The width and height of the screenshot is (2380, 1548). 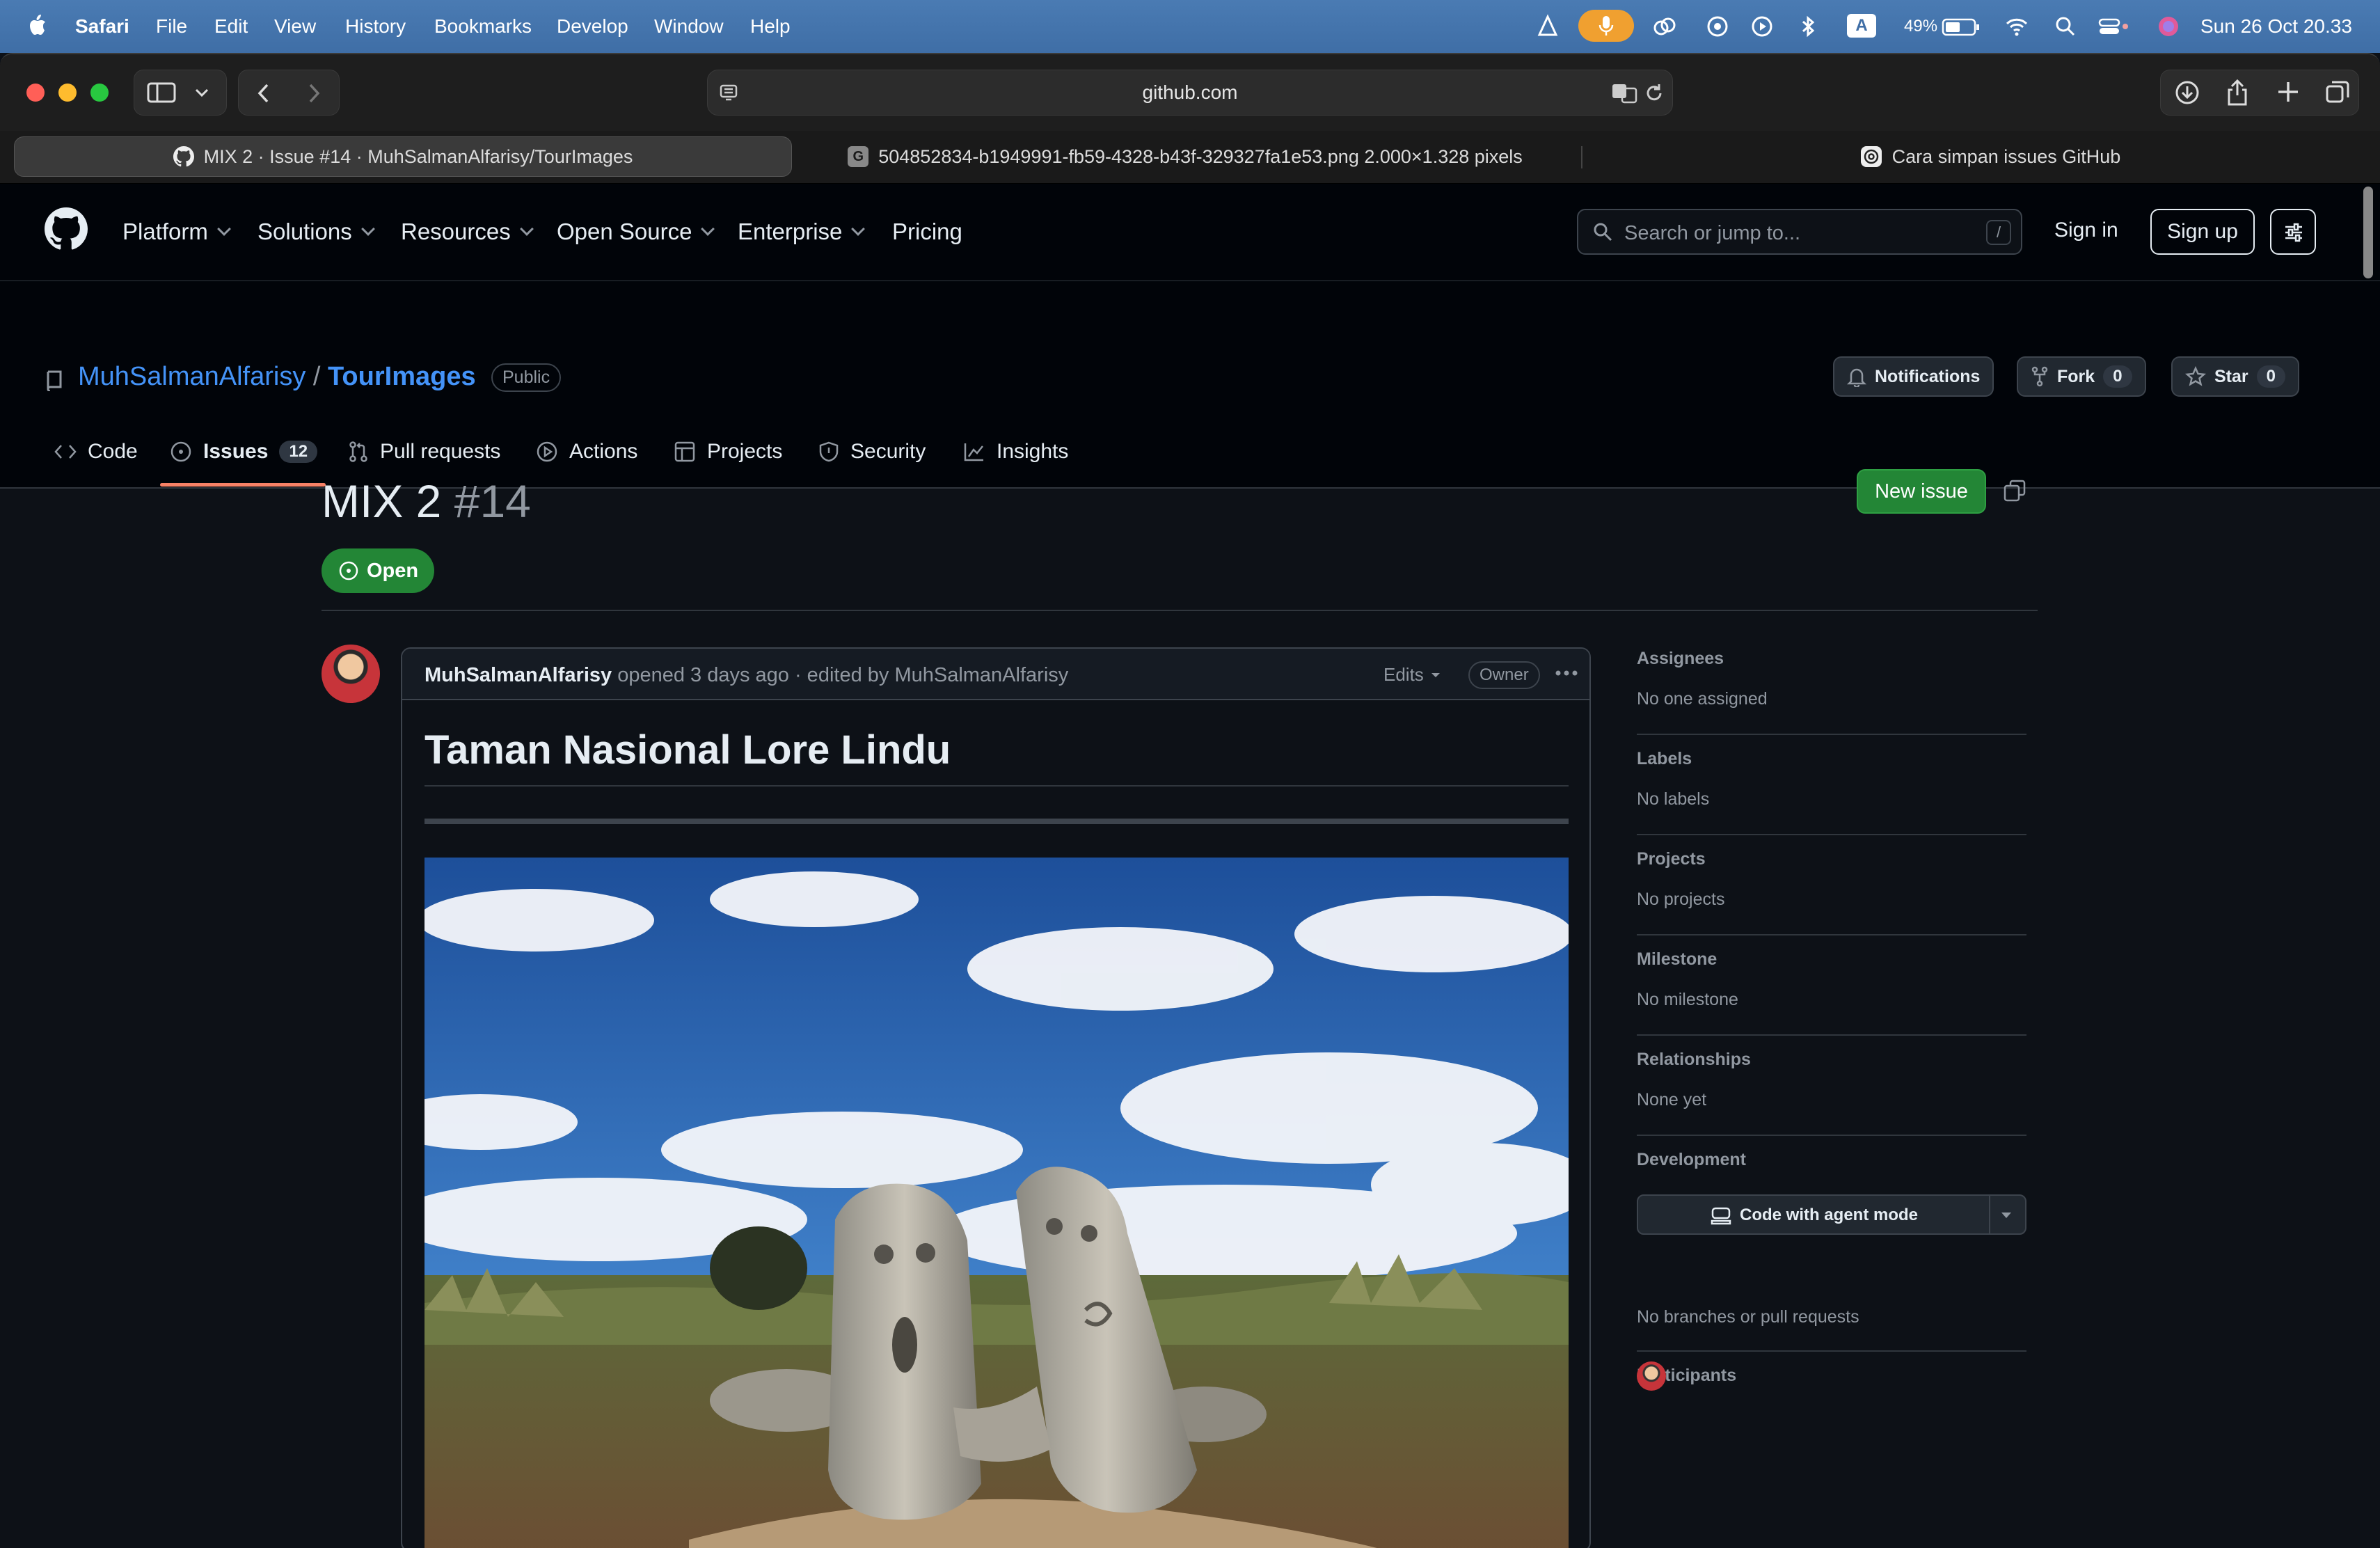 I want to click on address-bar: github.com, so click(x=1190, y=93).